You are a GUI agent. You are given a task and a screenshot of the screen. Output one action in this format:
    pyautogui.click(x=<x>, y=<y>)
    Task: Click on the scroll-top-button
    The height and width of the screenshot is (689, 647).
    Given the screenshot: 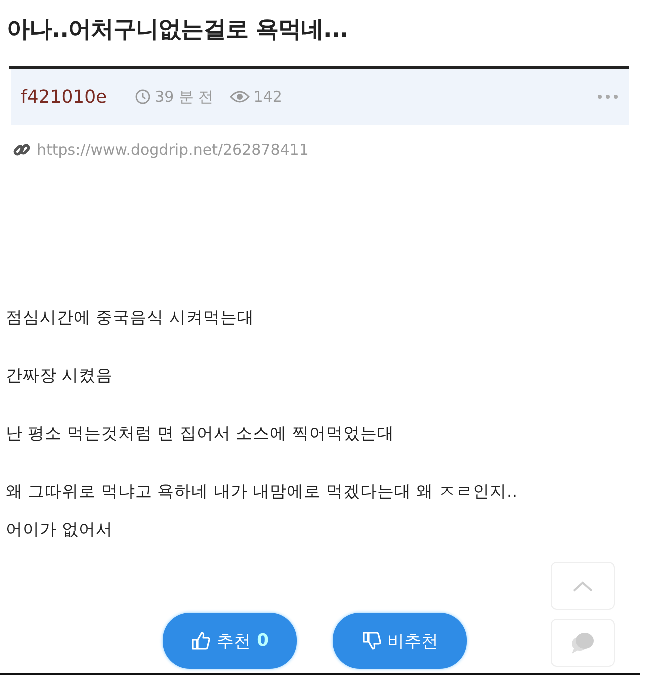 What is the action you would take?
    pyautogui.click(x=583, y=586)
    